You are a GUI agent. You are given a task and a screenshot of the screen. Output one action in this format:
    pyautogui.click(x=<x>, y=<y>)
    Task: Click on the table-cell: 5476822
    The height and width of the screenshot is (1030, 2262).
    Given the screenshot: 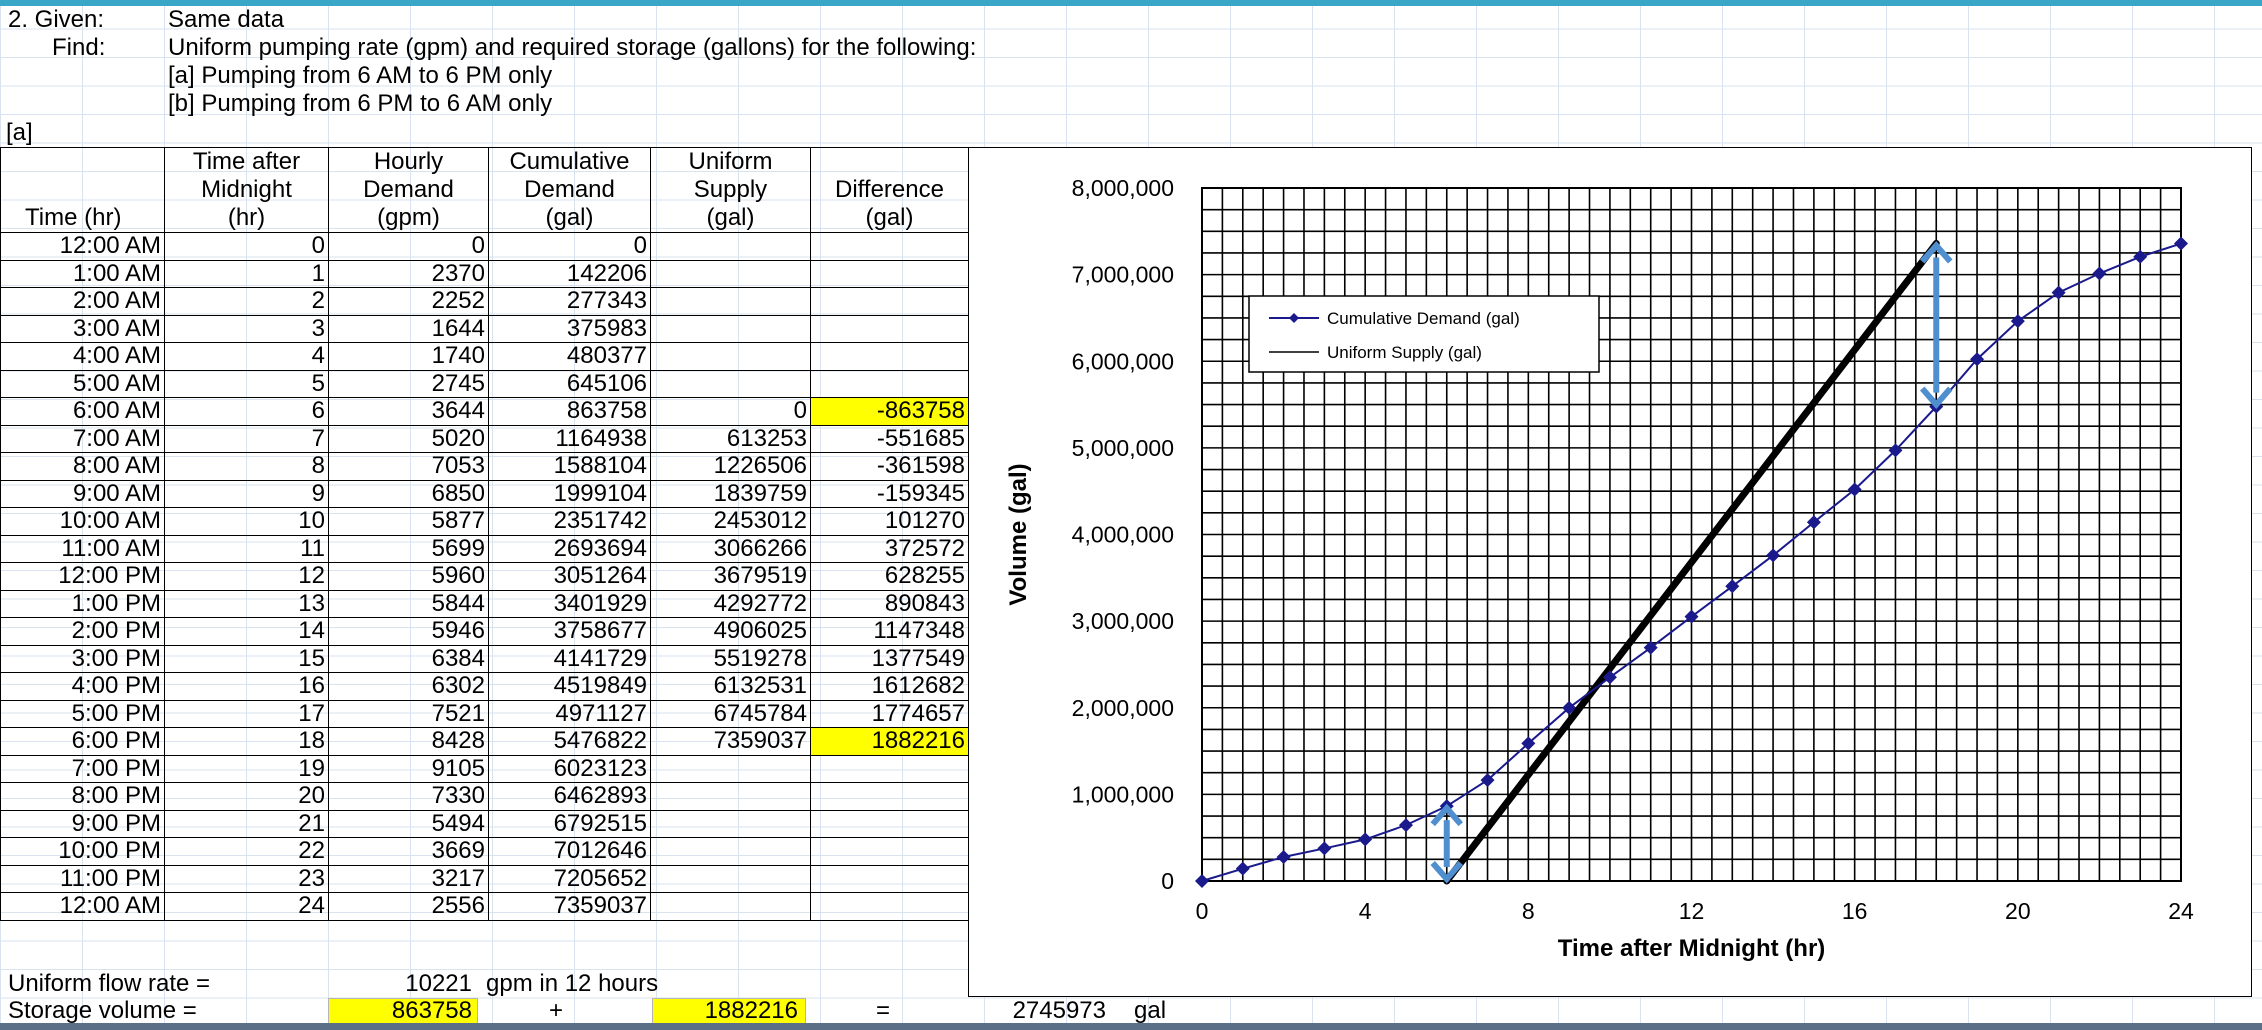 What is the action you would take?
    pyautogui.click(x=569, y=741)
    